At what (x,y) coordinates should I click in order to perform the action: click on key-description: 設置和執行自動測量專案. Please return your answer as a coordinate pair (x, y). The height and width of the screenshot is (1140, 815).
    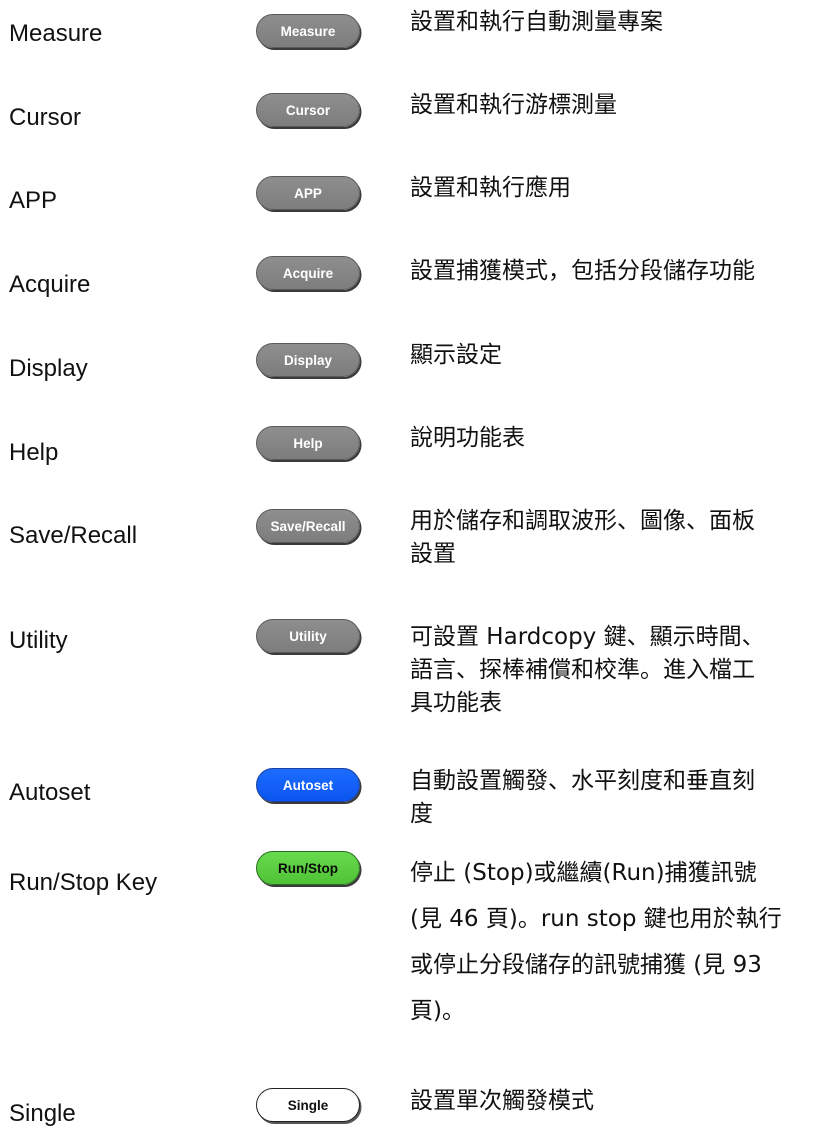
    Looking at the image, I should click on (610, 22).